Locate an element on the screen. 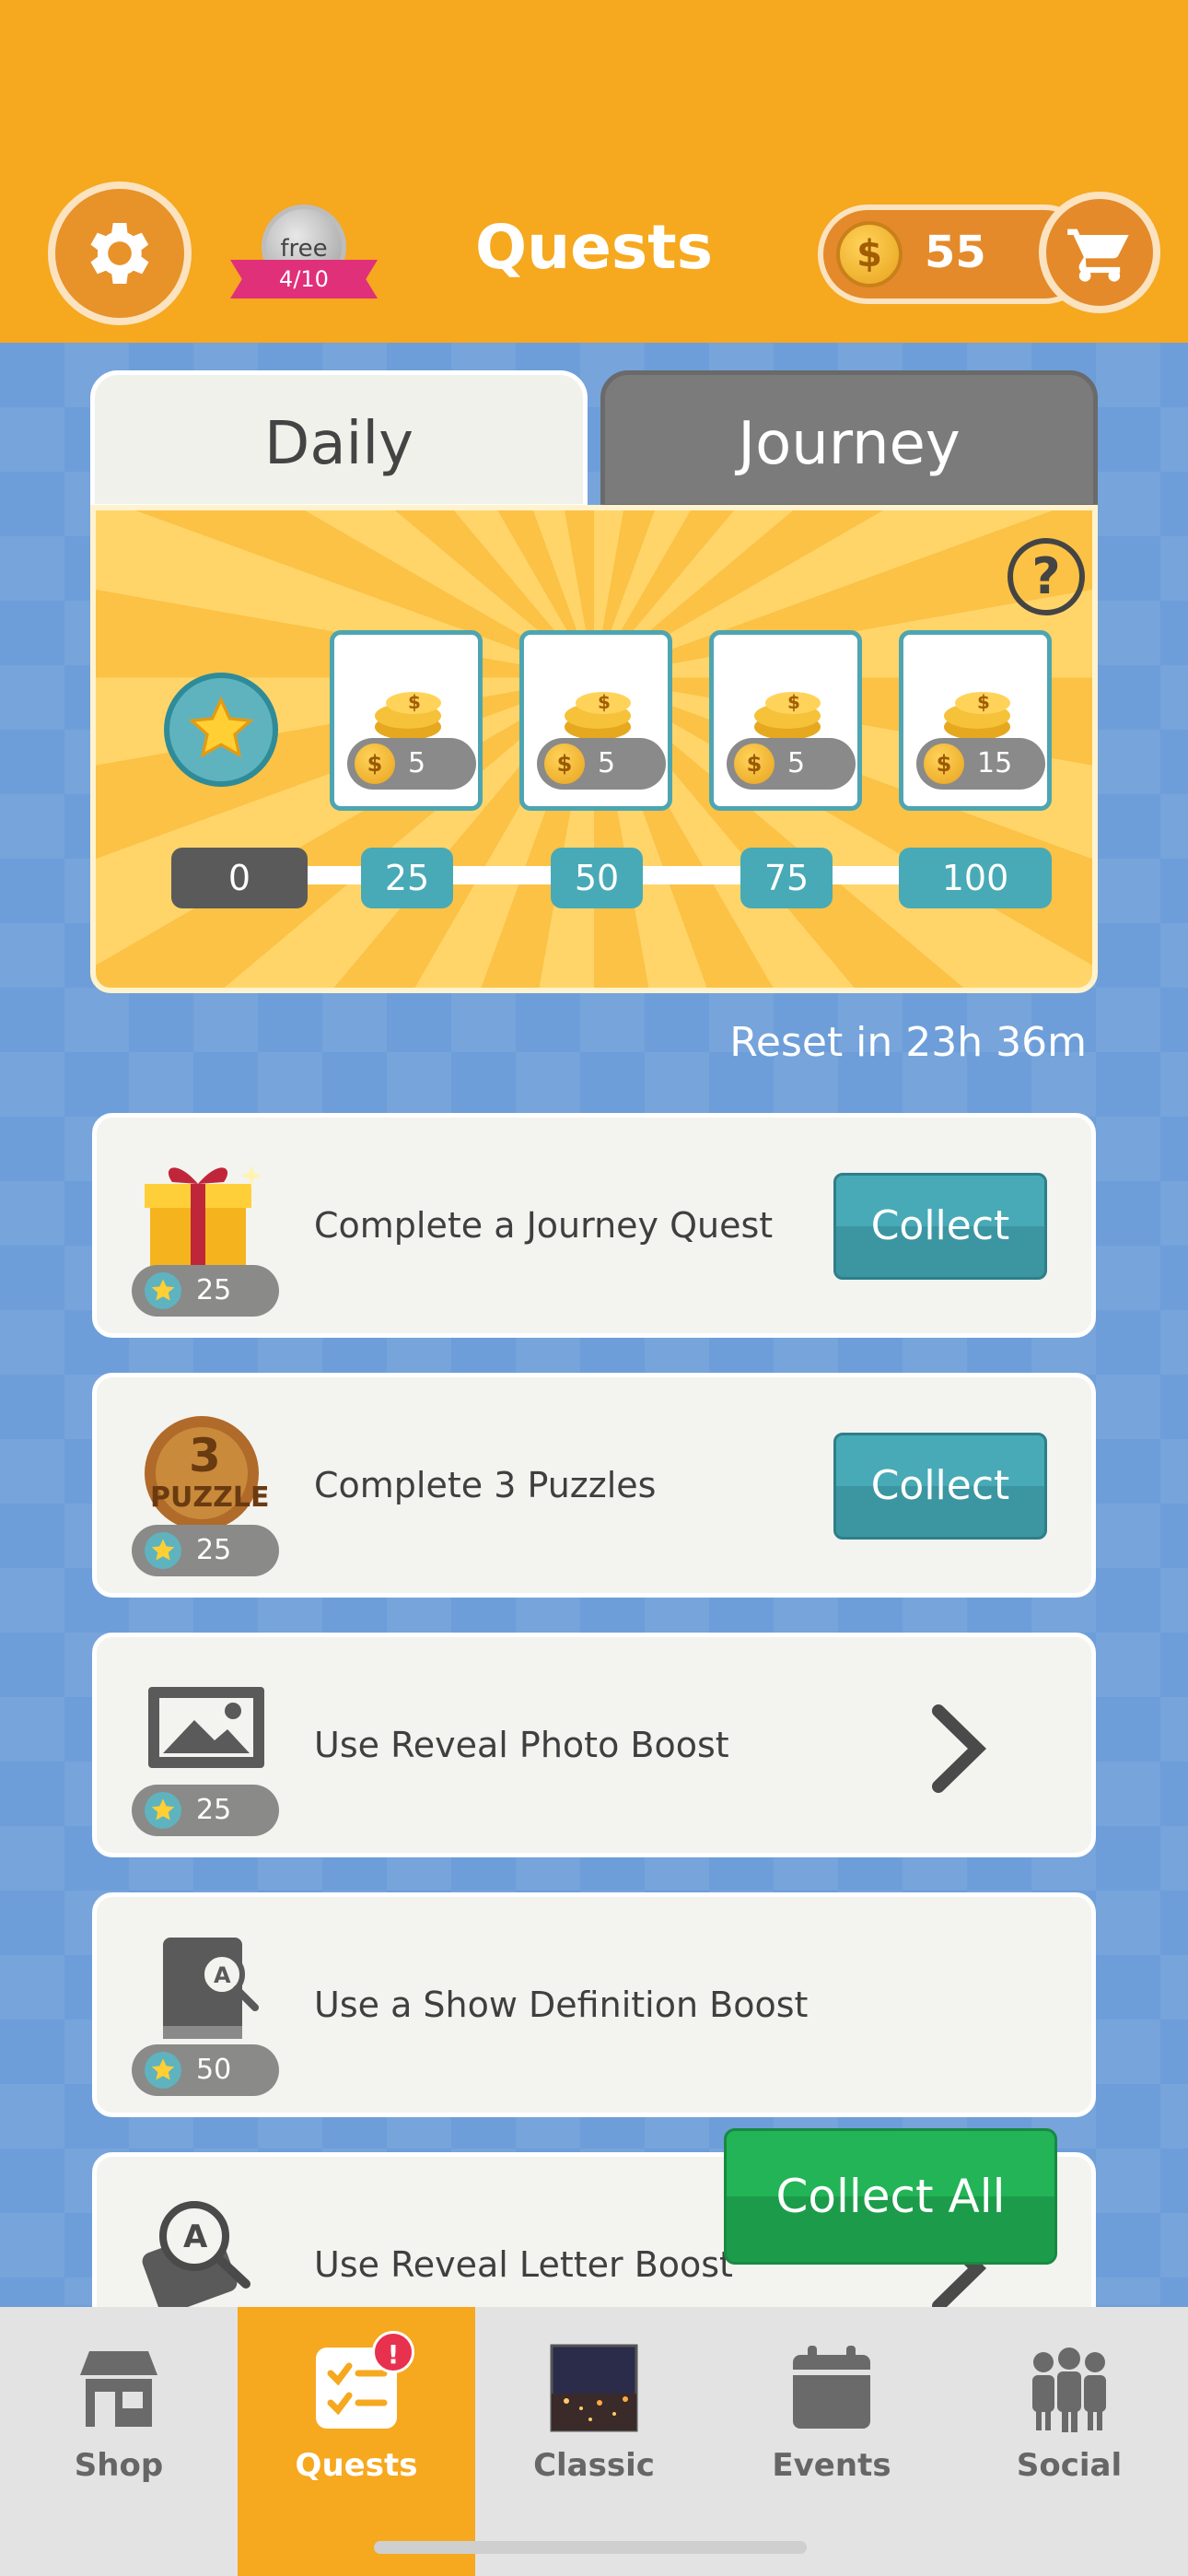  coin-count: 55 is located at coordinates (955, 252).